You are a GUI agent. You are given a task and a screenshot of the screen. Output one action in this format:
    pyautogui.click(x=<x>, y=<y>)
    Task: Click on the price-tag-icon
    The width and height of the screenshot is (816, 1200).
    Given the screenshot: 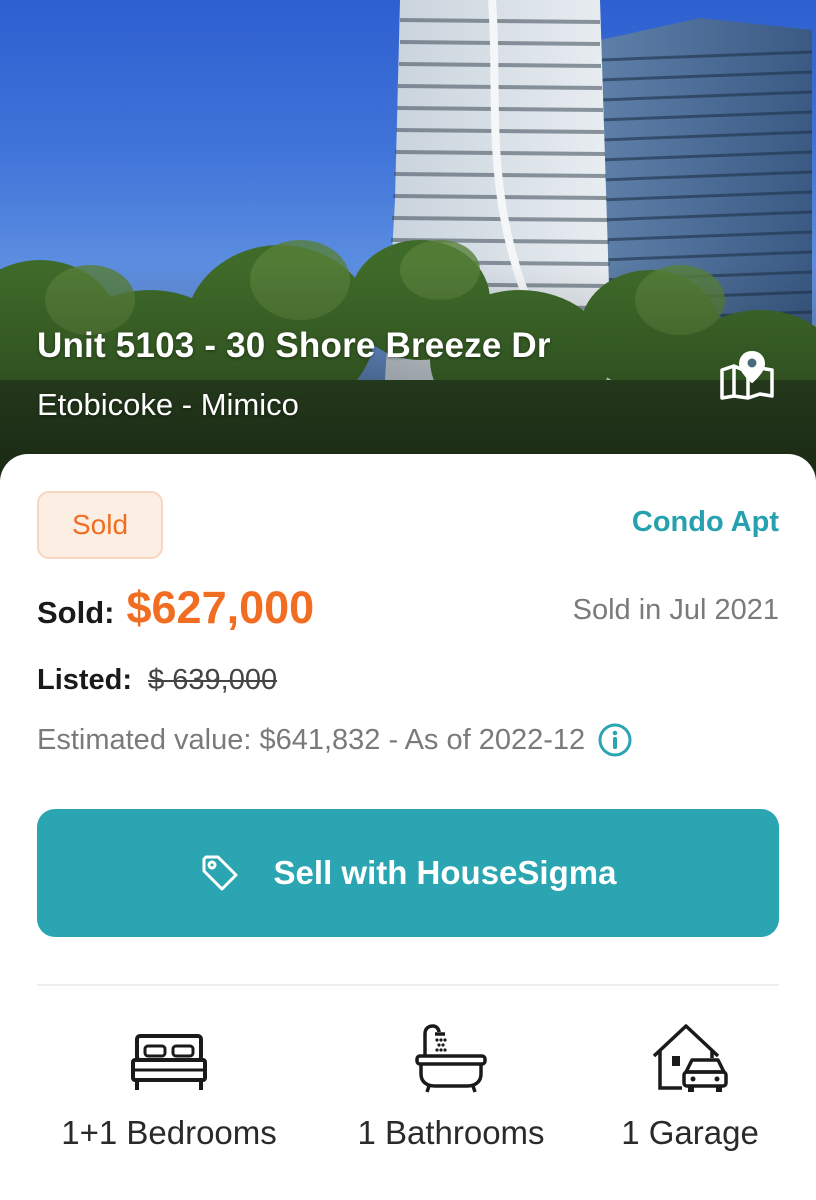 What is the action you would take?
    pyautogui.click(x=220, y=873)
    